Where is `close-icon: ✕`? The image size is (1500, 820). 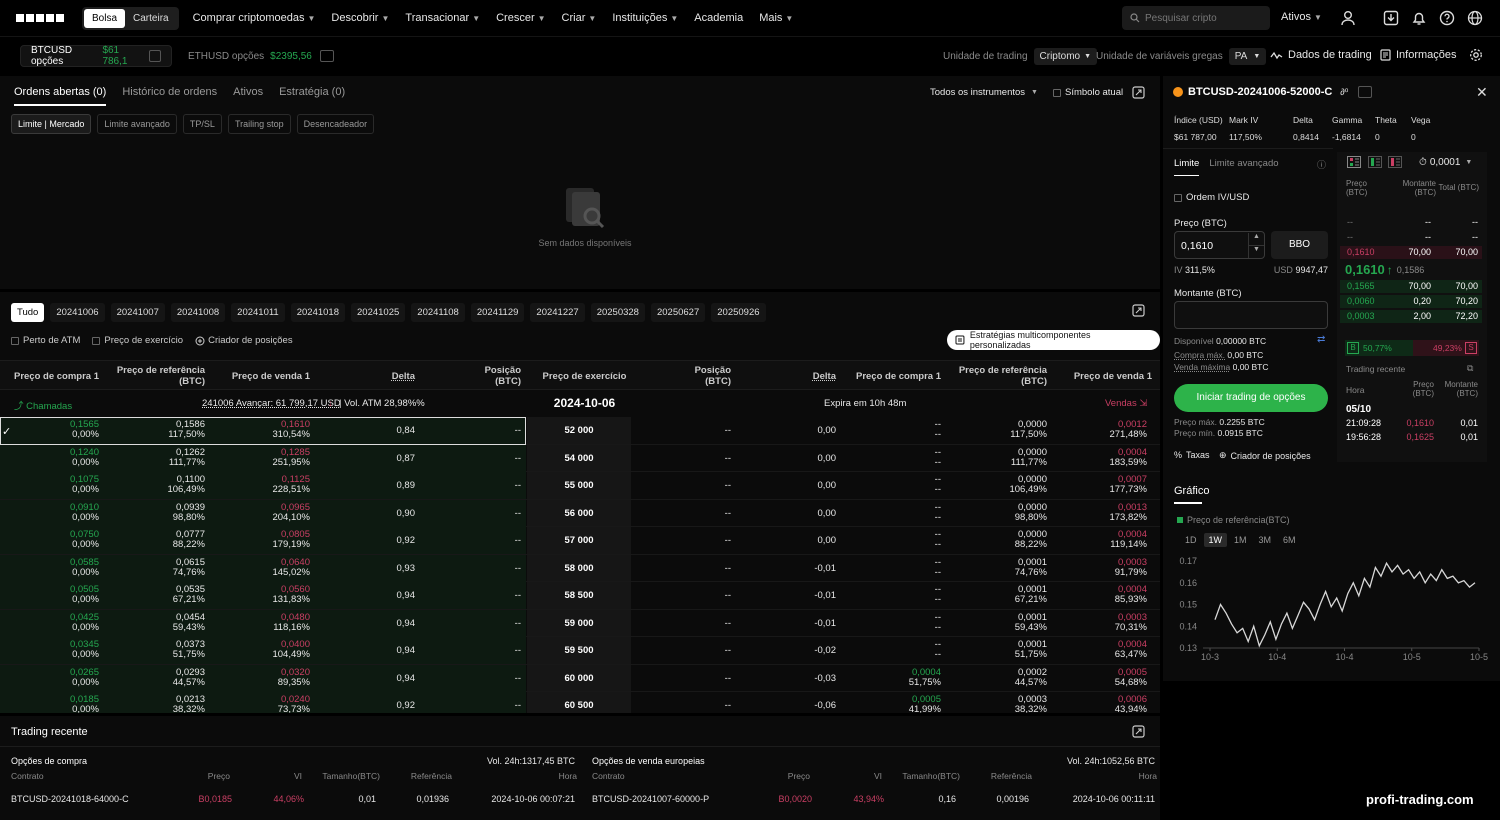
close-icon: ✕ is located at coordinates (1482, 92).